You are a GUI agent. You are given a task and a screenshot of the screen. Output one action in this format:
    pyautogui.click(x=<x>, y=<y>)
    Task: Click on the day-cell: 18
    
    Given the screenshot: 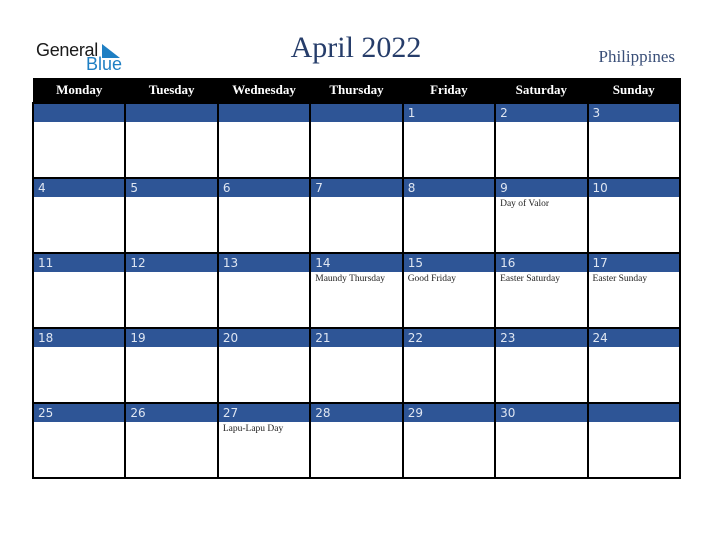 What is the action you would take?
    pyautogui.click(x=79, y=365)
    